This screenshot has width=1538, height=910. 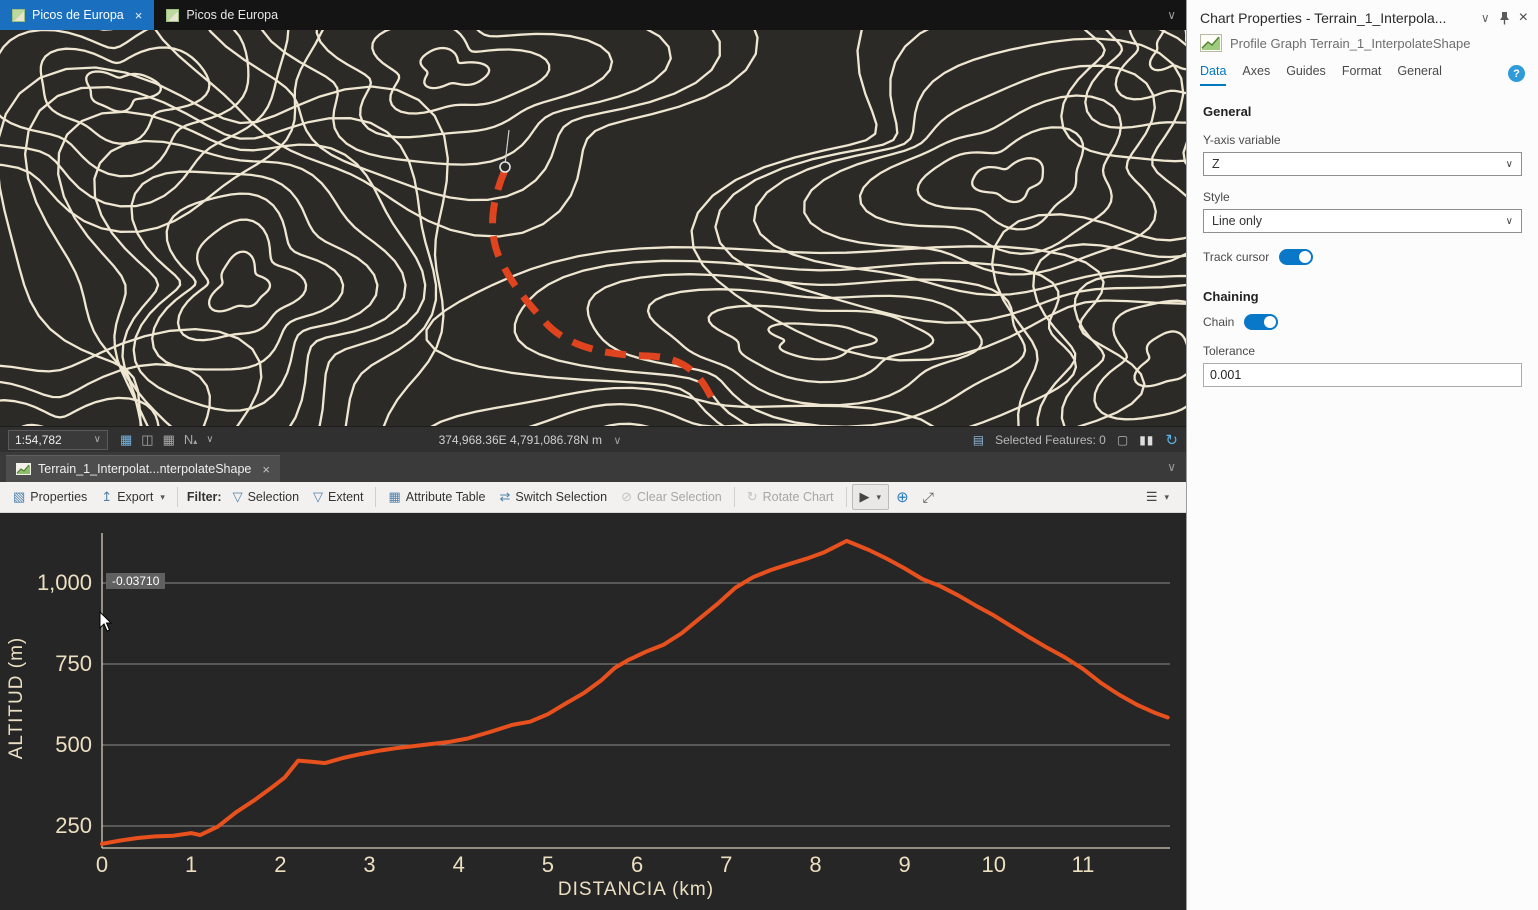 What do you see at coordinates (64, 582) in the screenshot?
I see `y-tick-label: 1,000` at bounding box center [64, 582].